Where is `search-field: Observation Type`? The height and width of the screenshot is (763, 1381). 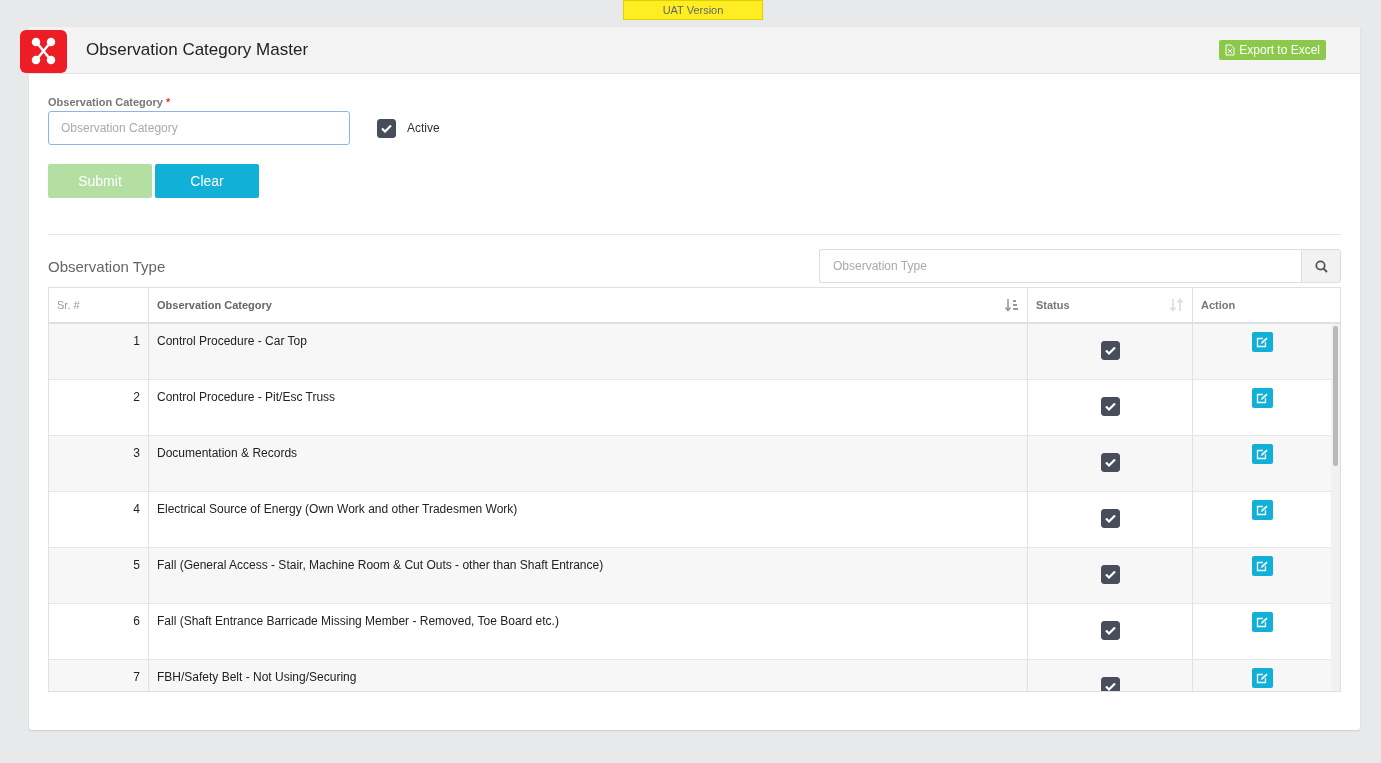
search-field: Observation Type is located at coordinates (1060, 266).